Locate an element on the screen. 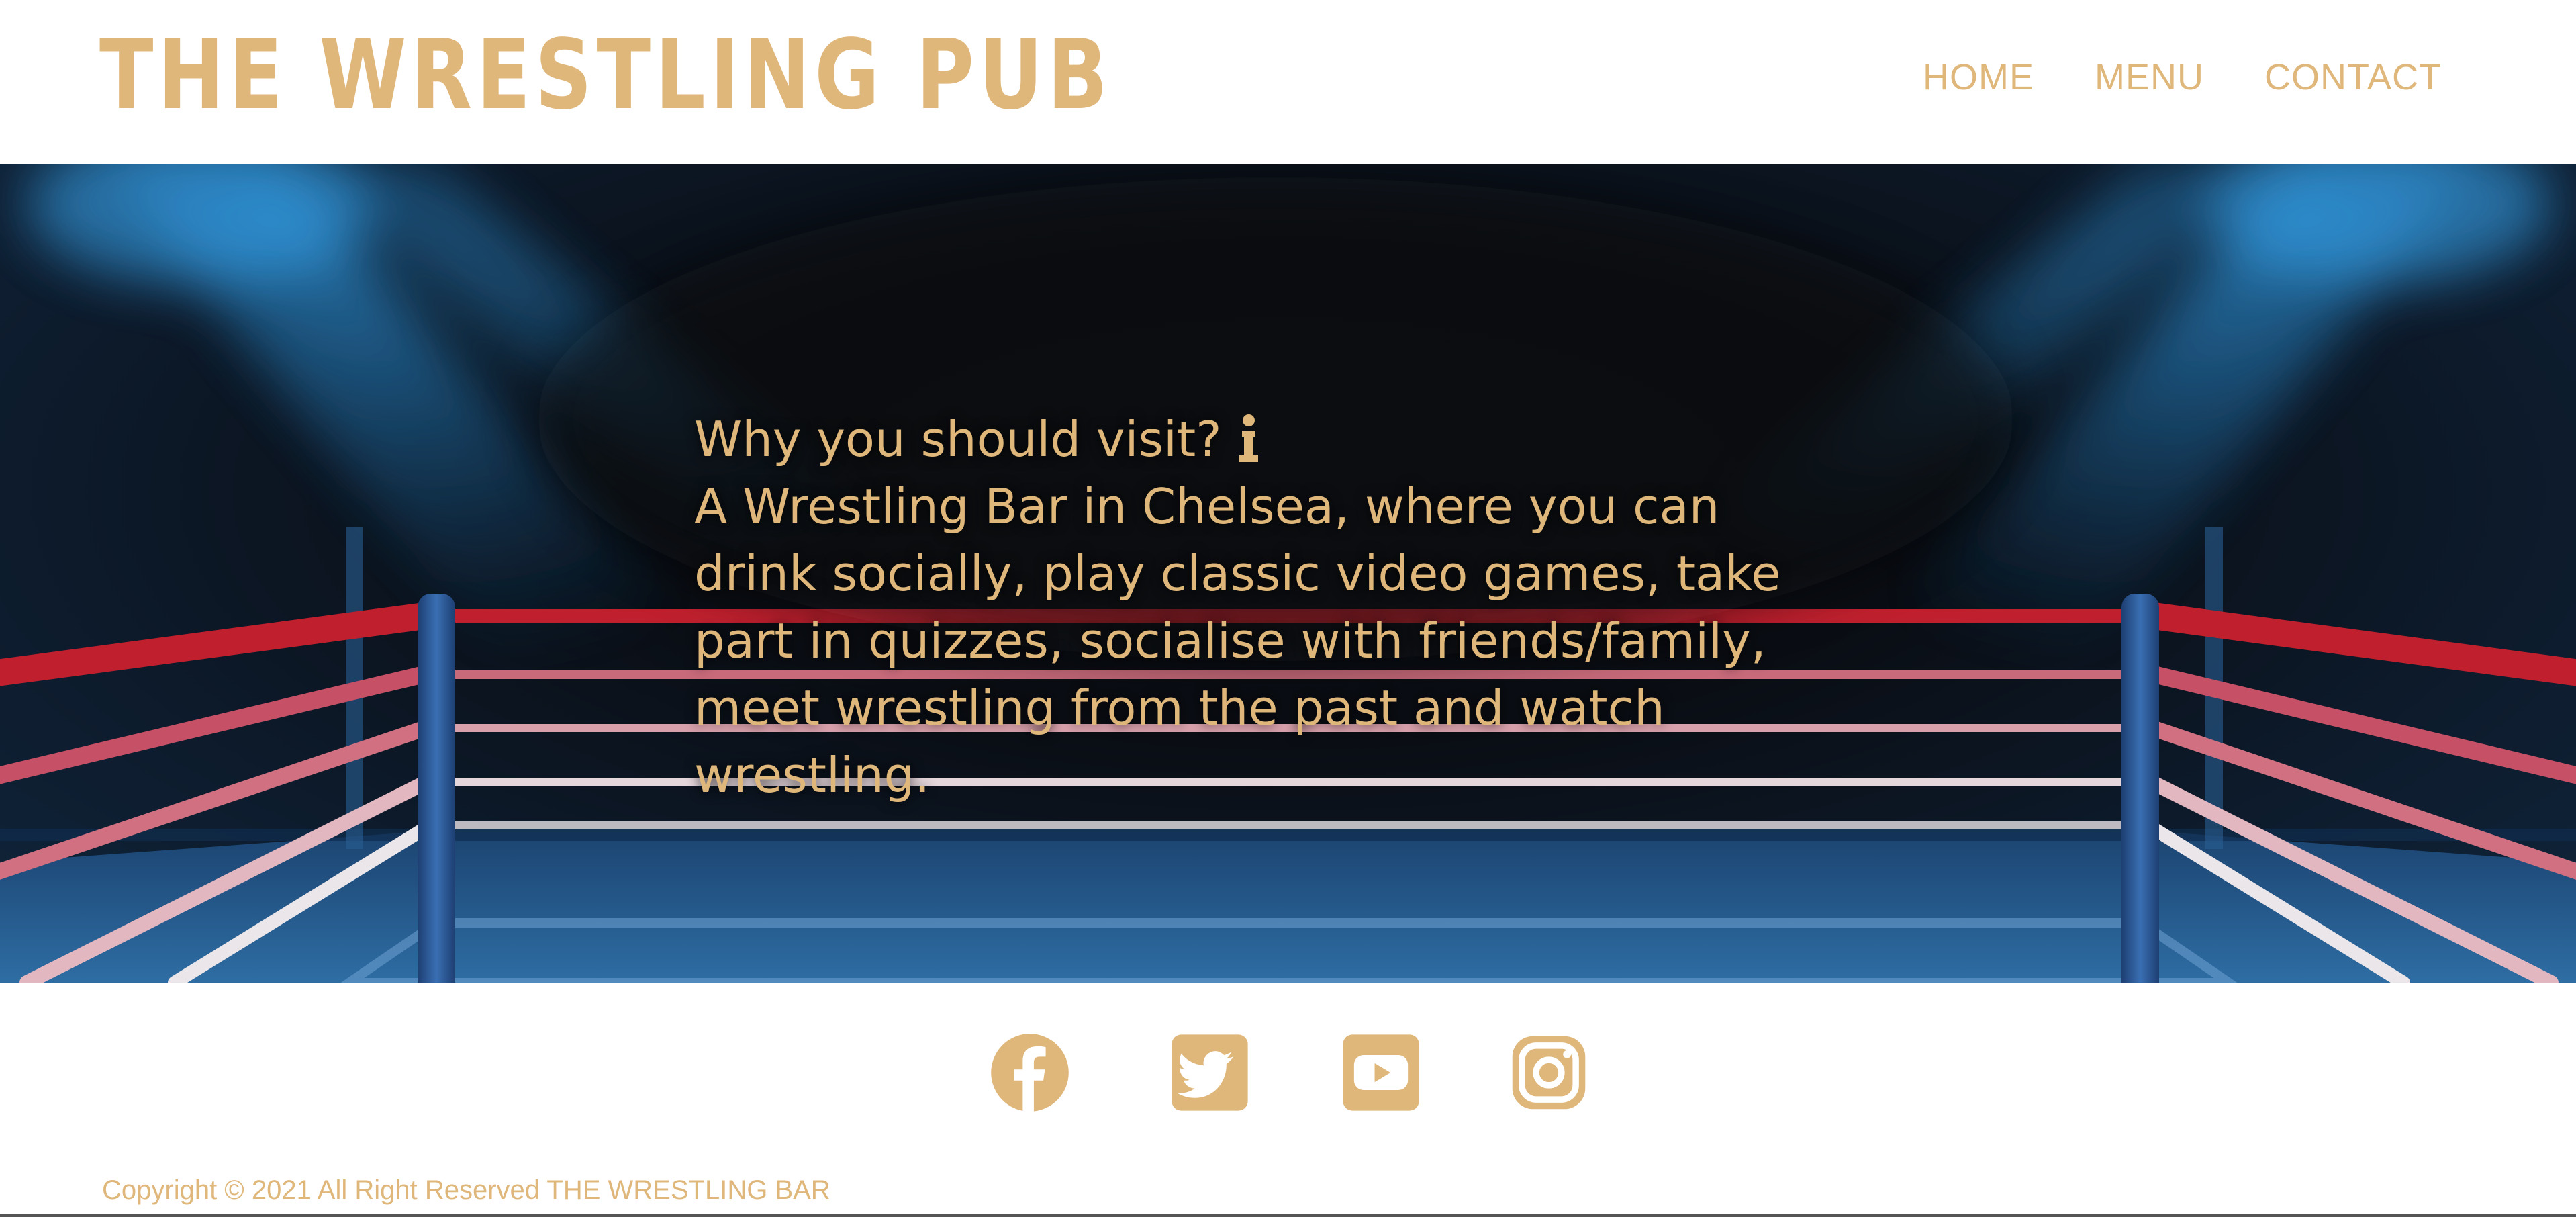 This screenshot has height=1217, width=2576. twitter-icon is located at coordinates (1209, 1072).